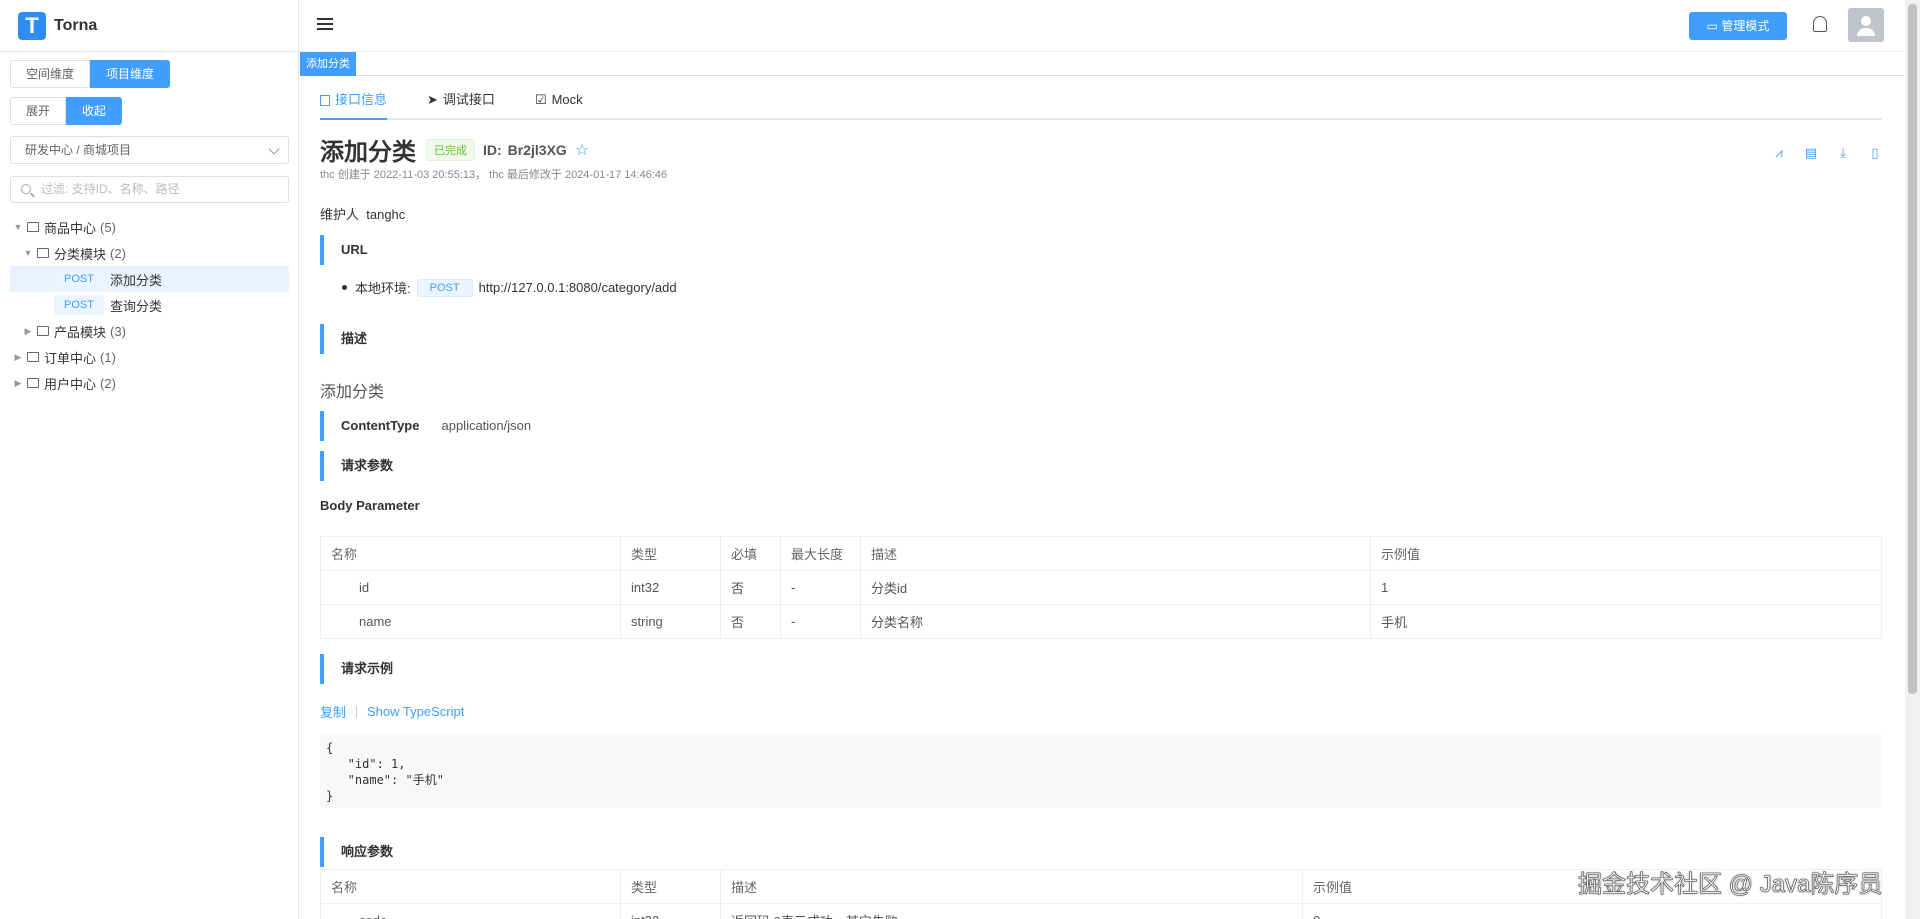  I want to click on column-header: 类型, so click(670, 553).